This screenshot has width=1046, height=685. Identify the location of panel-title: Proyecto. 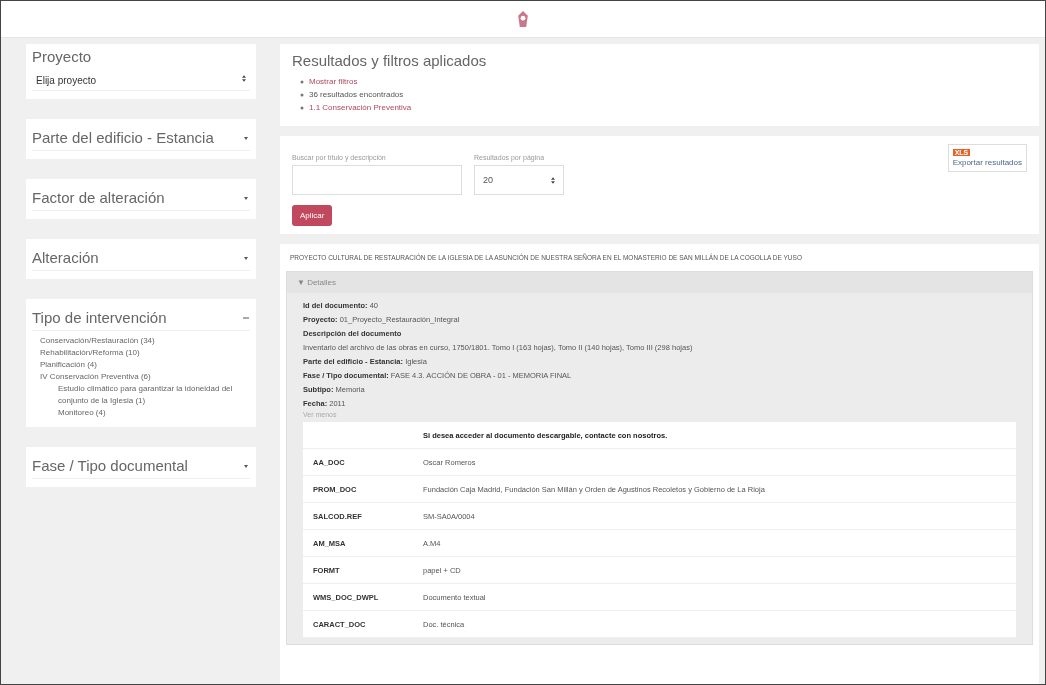
(62, 56).